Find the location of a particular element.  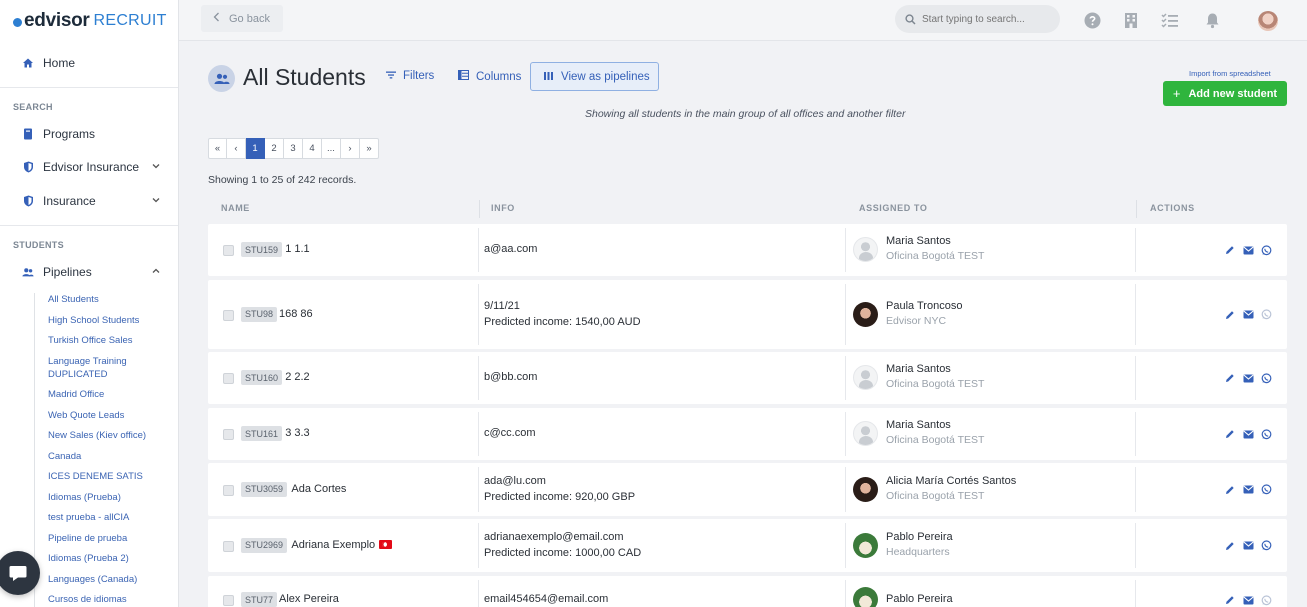

pipeline-item: ICES DENEME SATIS is located at coordinates (111, 476).